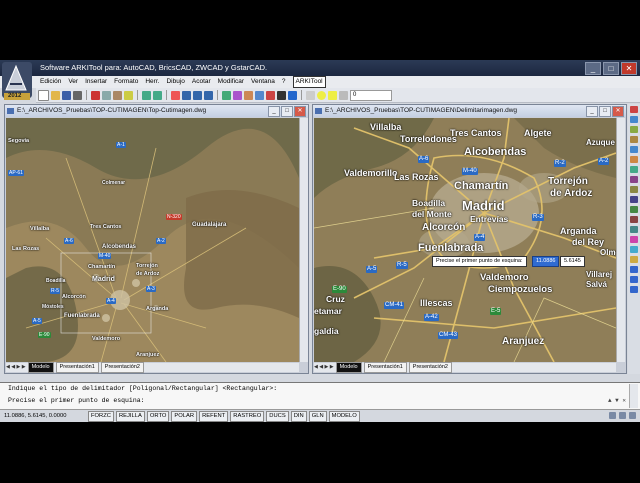 Image resolution: width=640 pixels, height=483 pixels. Describe the element at coordinates (332, 95) in the screenshot. I see `layer-thaw-sun-icon` at that location.